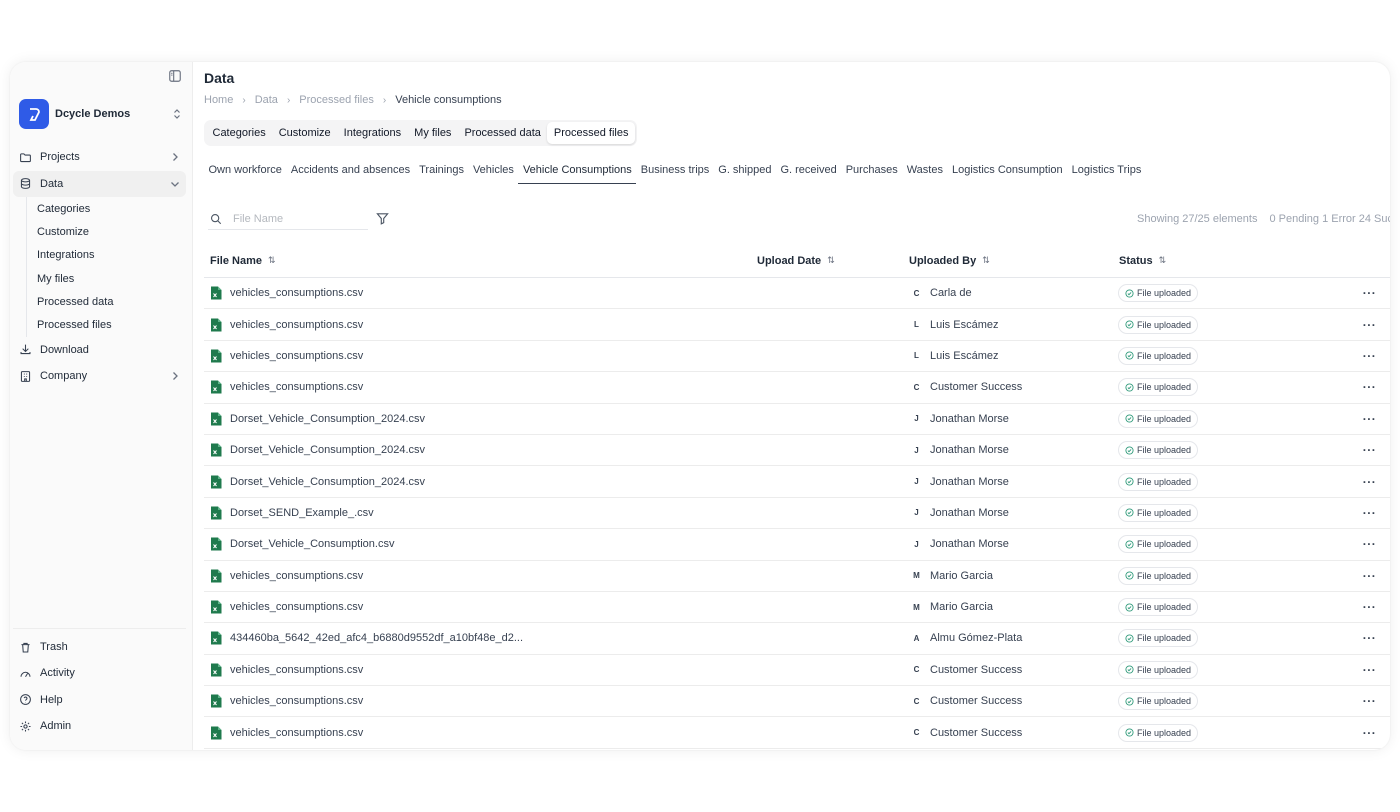  What do you see at coordinates (1007, 172) in the screenshot?
I see `subtab-logistics-consumption: Logistics Consumption` at bounding box center [1007, 172].